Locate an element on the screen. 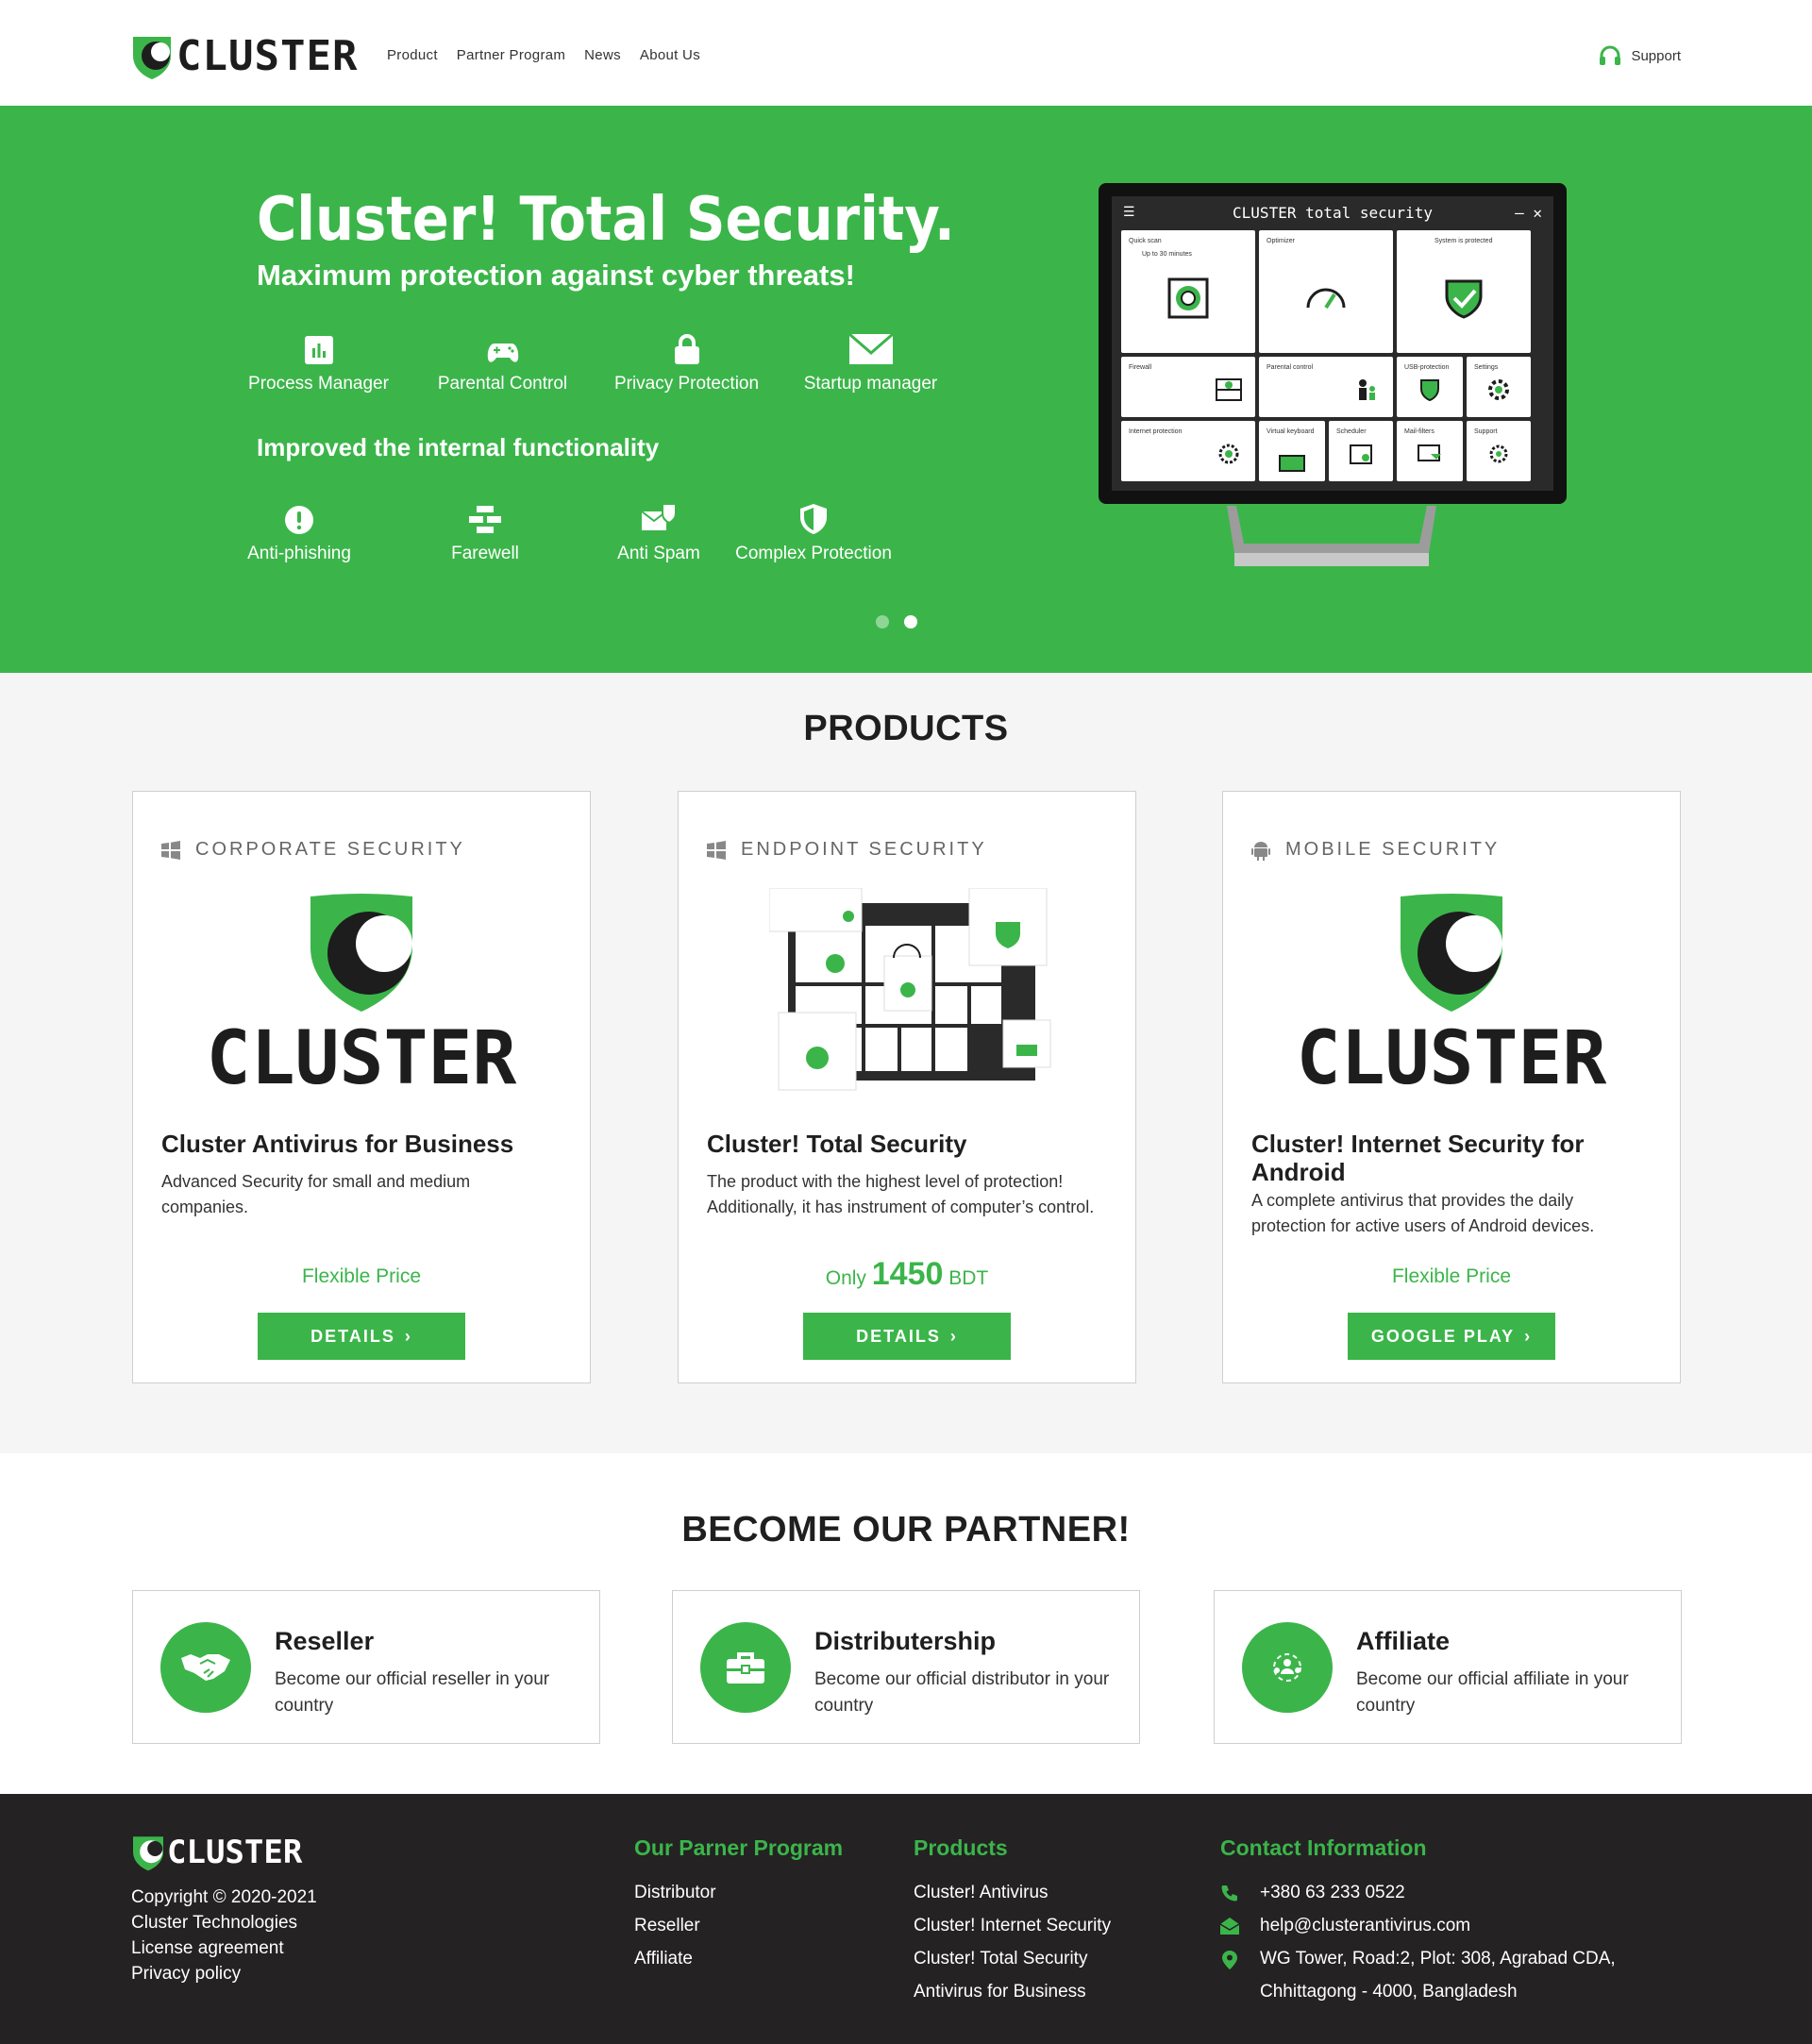 The width and height of the screenshot is (1812, 2044). nav-partner-program: Partner Program is located at coordinates (511, 55).